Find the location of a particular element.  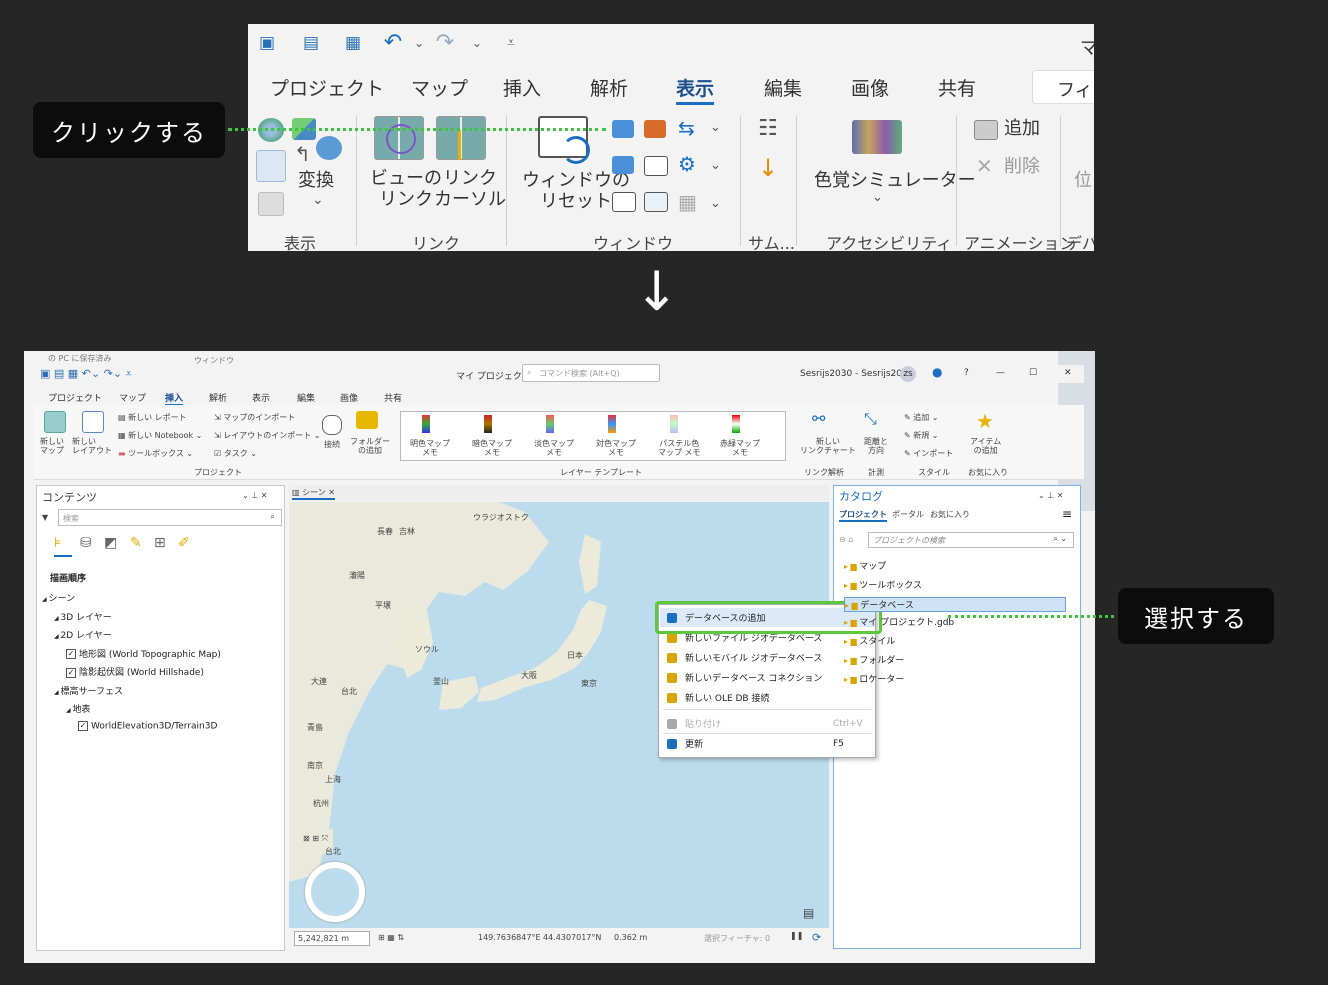

import-layout-button: ⇲ レイアウトのインポート ⌄ is located at coordinates (267, 435).